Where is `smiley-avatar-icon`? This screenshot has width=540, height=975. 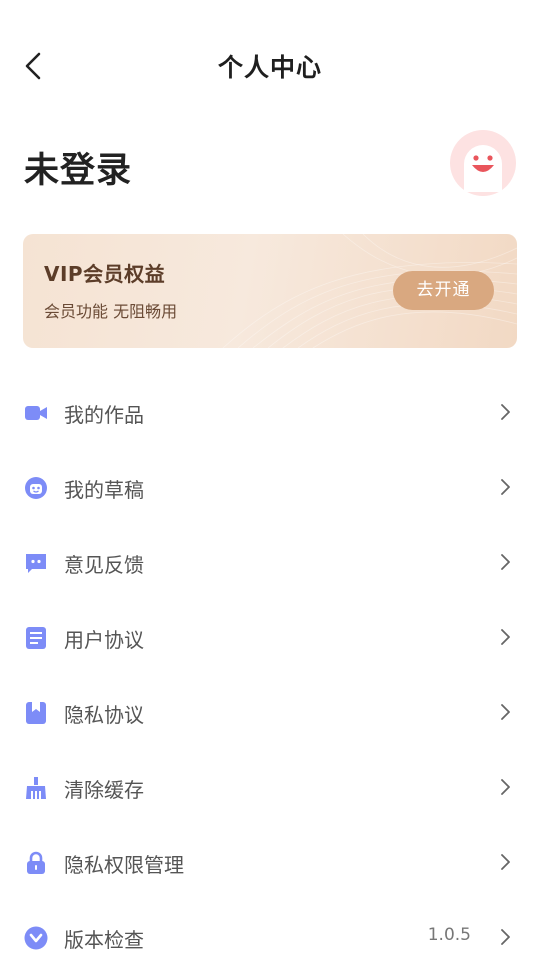
smiley-avatar-icon is located at coordinates (483, 163).